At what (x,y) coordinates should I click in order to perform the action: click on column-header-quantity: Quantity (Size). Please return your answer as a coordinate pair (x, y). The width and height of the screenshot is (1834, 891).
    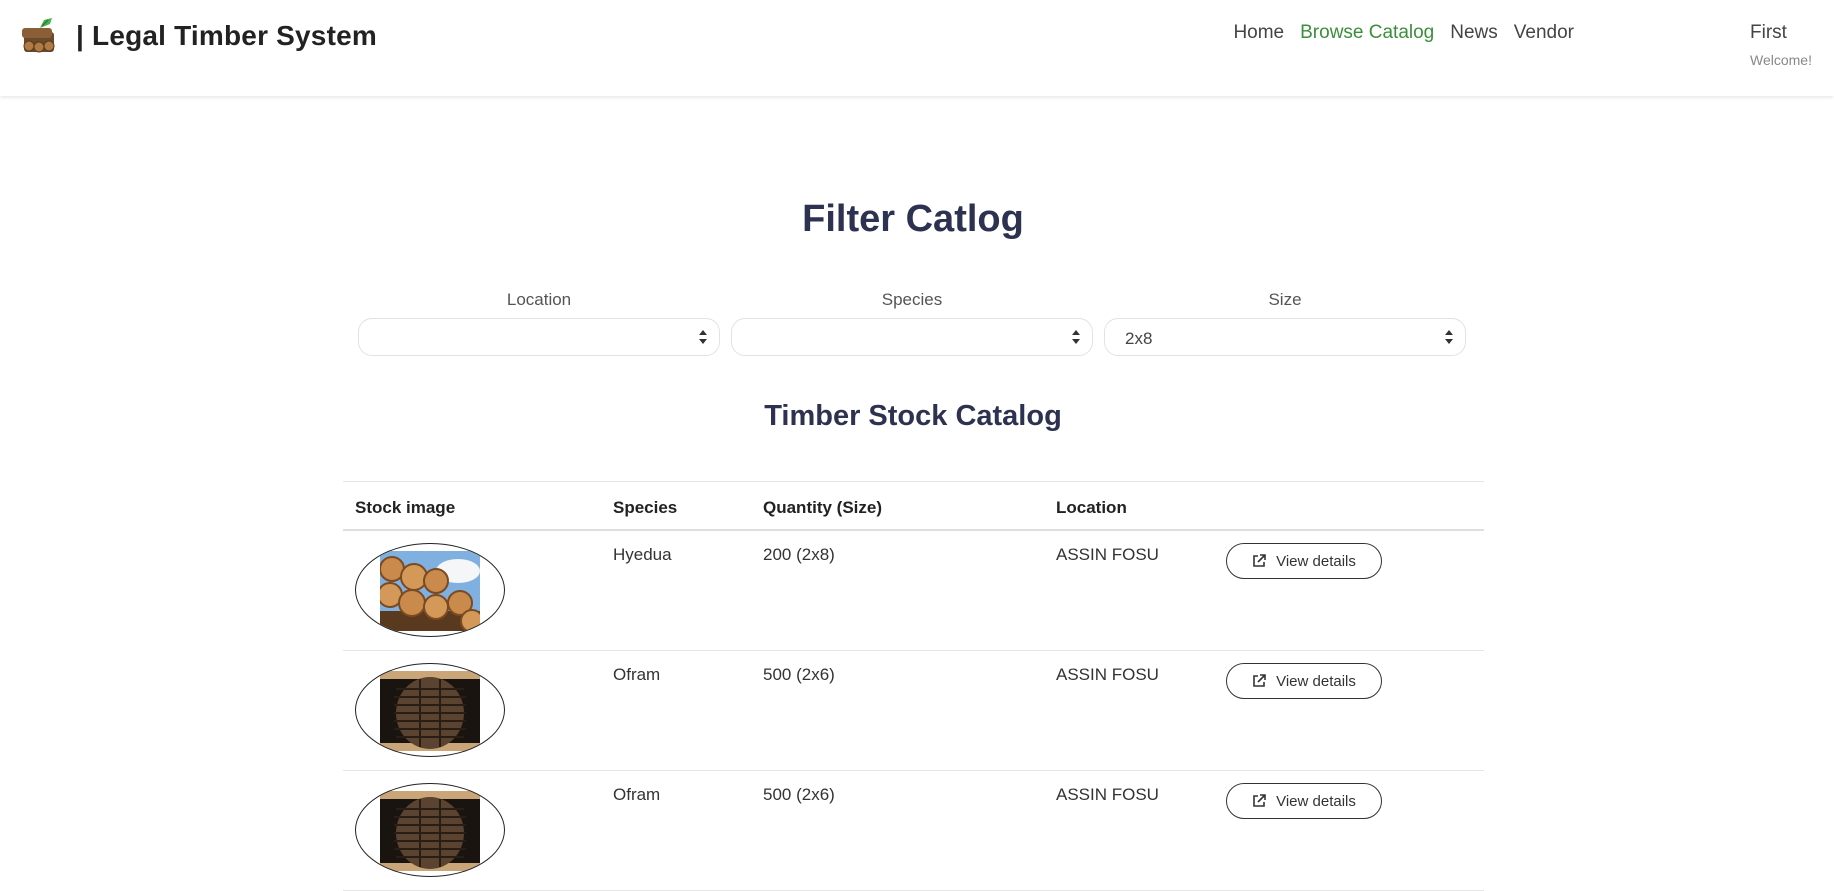
    Looking at the image, I should click on (823, 507).